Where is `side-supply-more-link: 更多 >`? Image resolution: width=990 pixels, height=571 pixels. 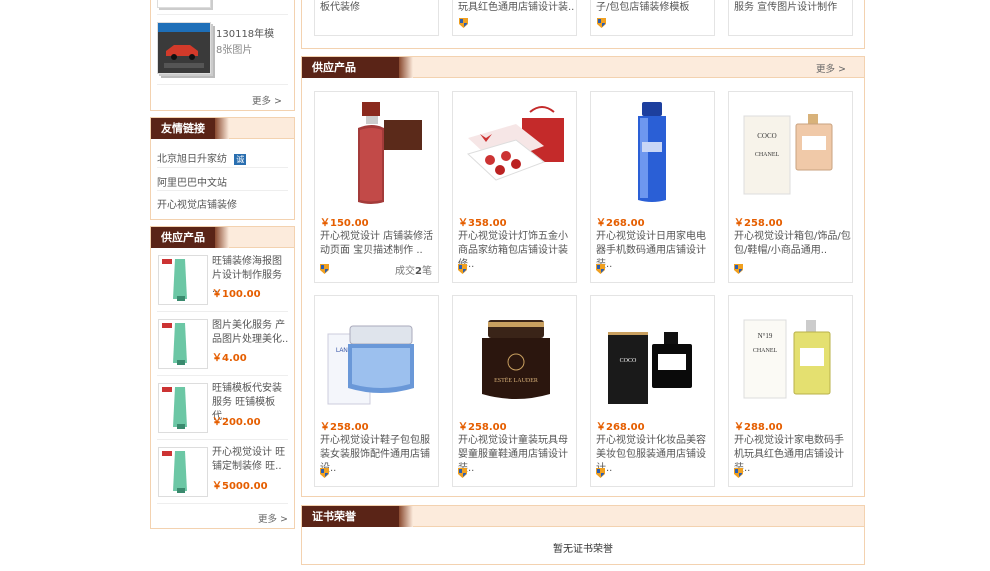 side-supply-more-link: 更多 > is located at coordinates (273, 518).